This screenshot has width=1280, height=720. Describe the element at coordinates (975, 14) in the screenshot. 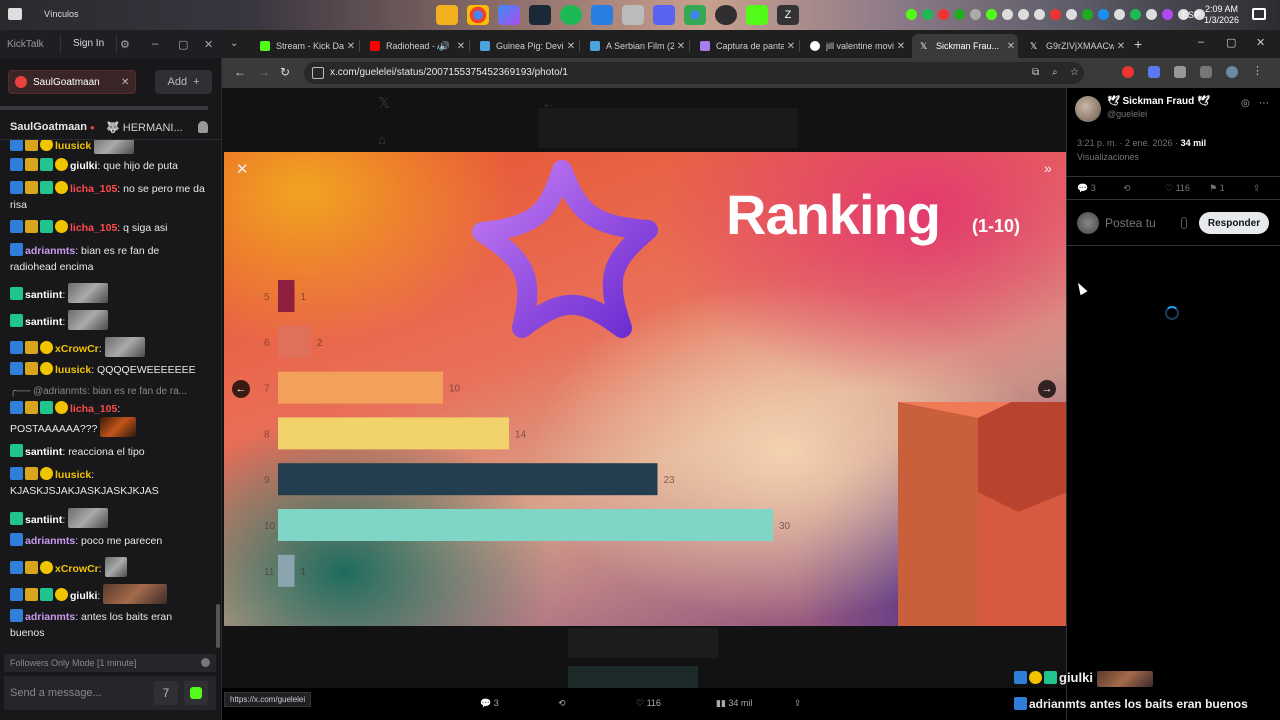

I see `tray-controller-icon` at that location.